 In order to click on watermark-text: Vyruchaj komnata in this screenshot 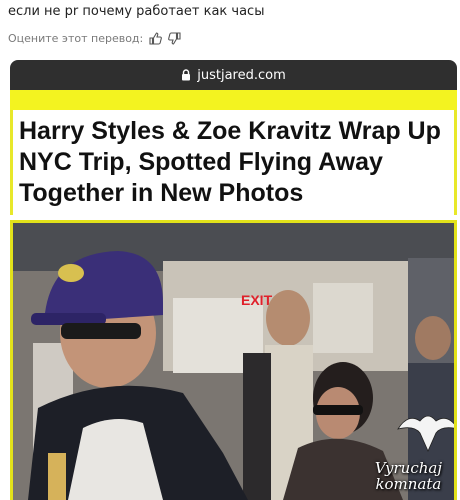, I will do `click(408, 476)`.